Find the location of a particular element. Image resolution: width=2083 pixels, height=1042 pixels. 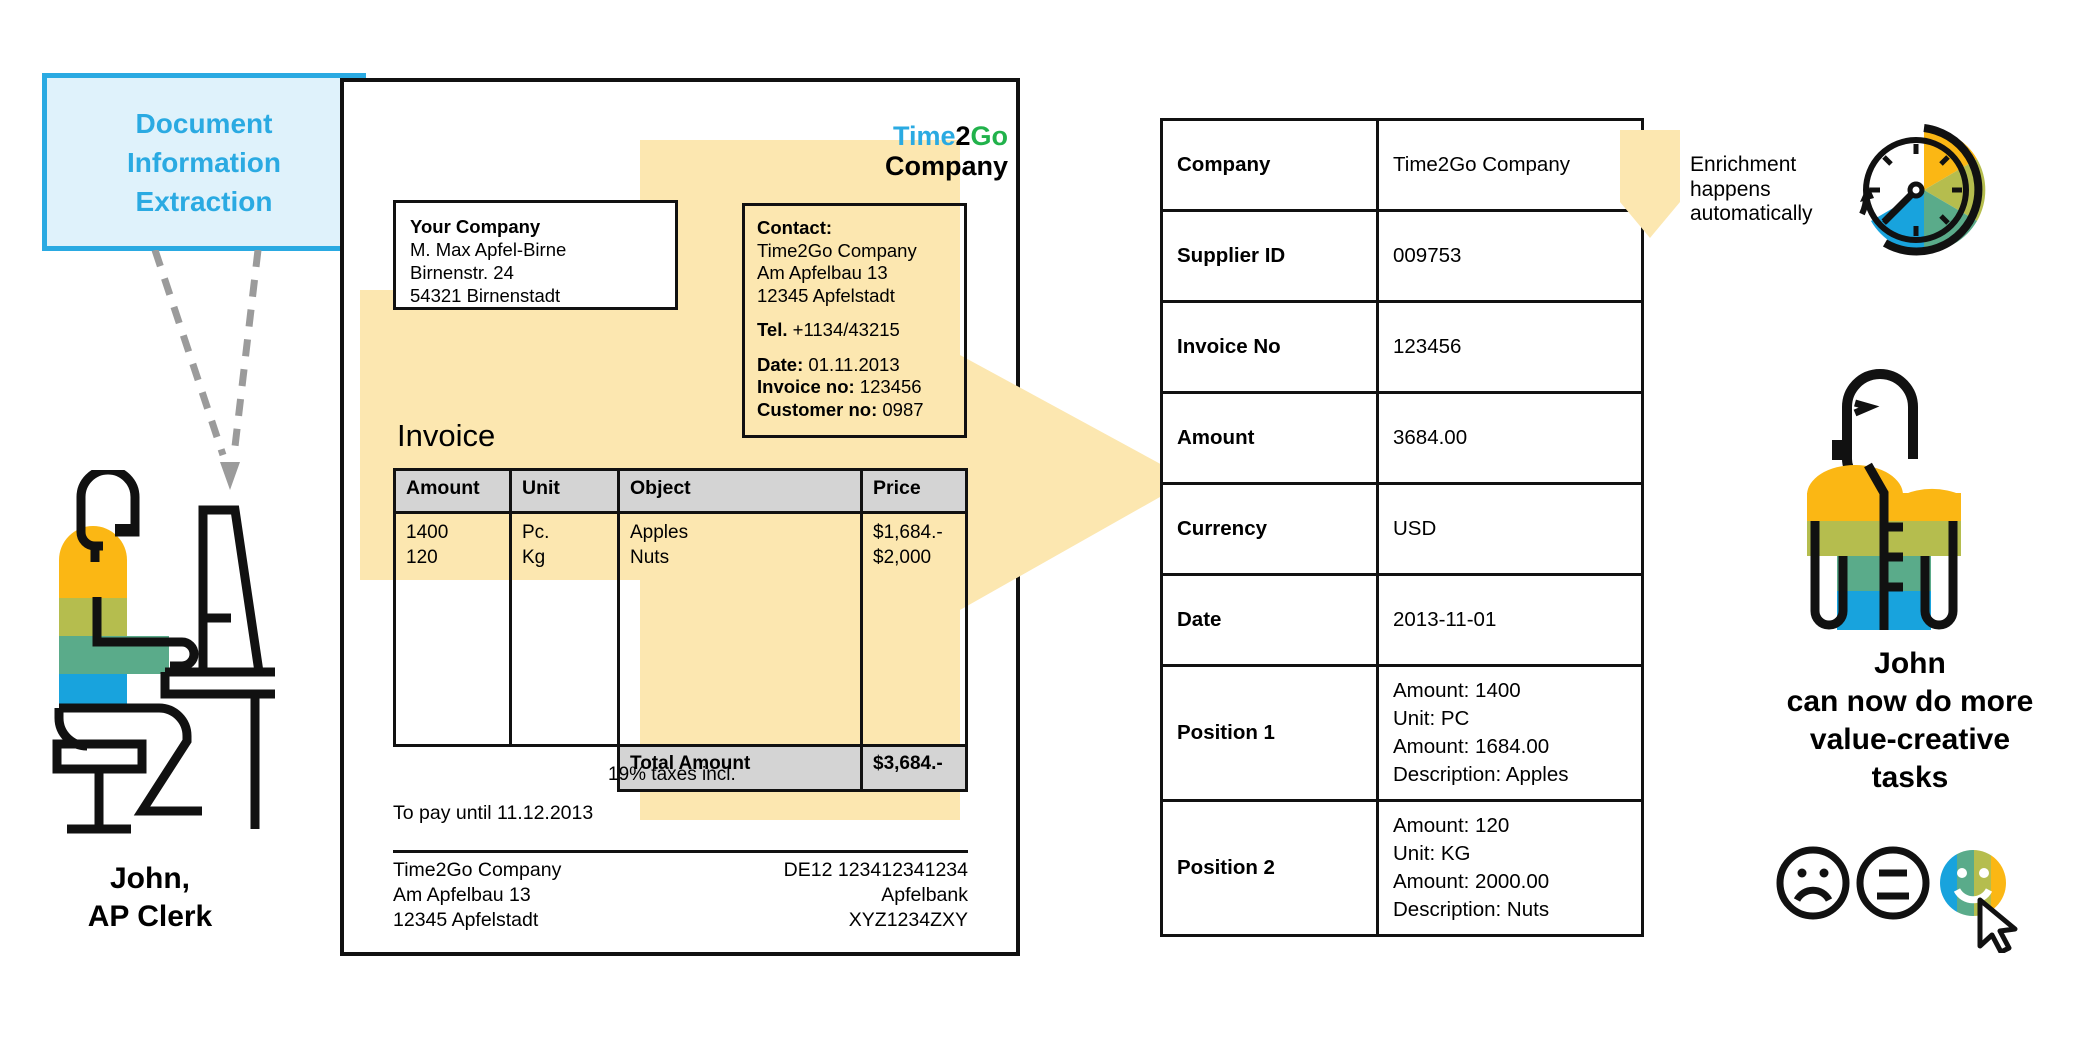

col-header-amount: Amount is located at coordinates (452, 491).